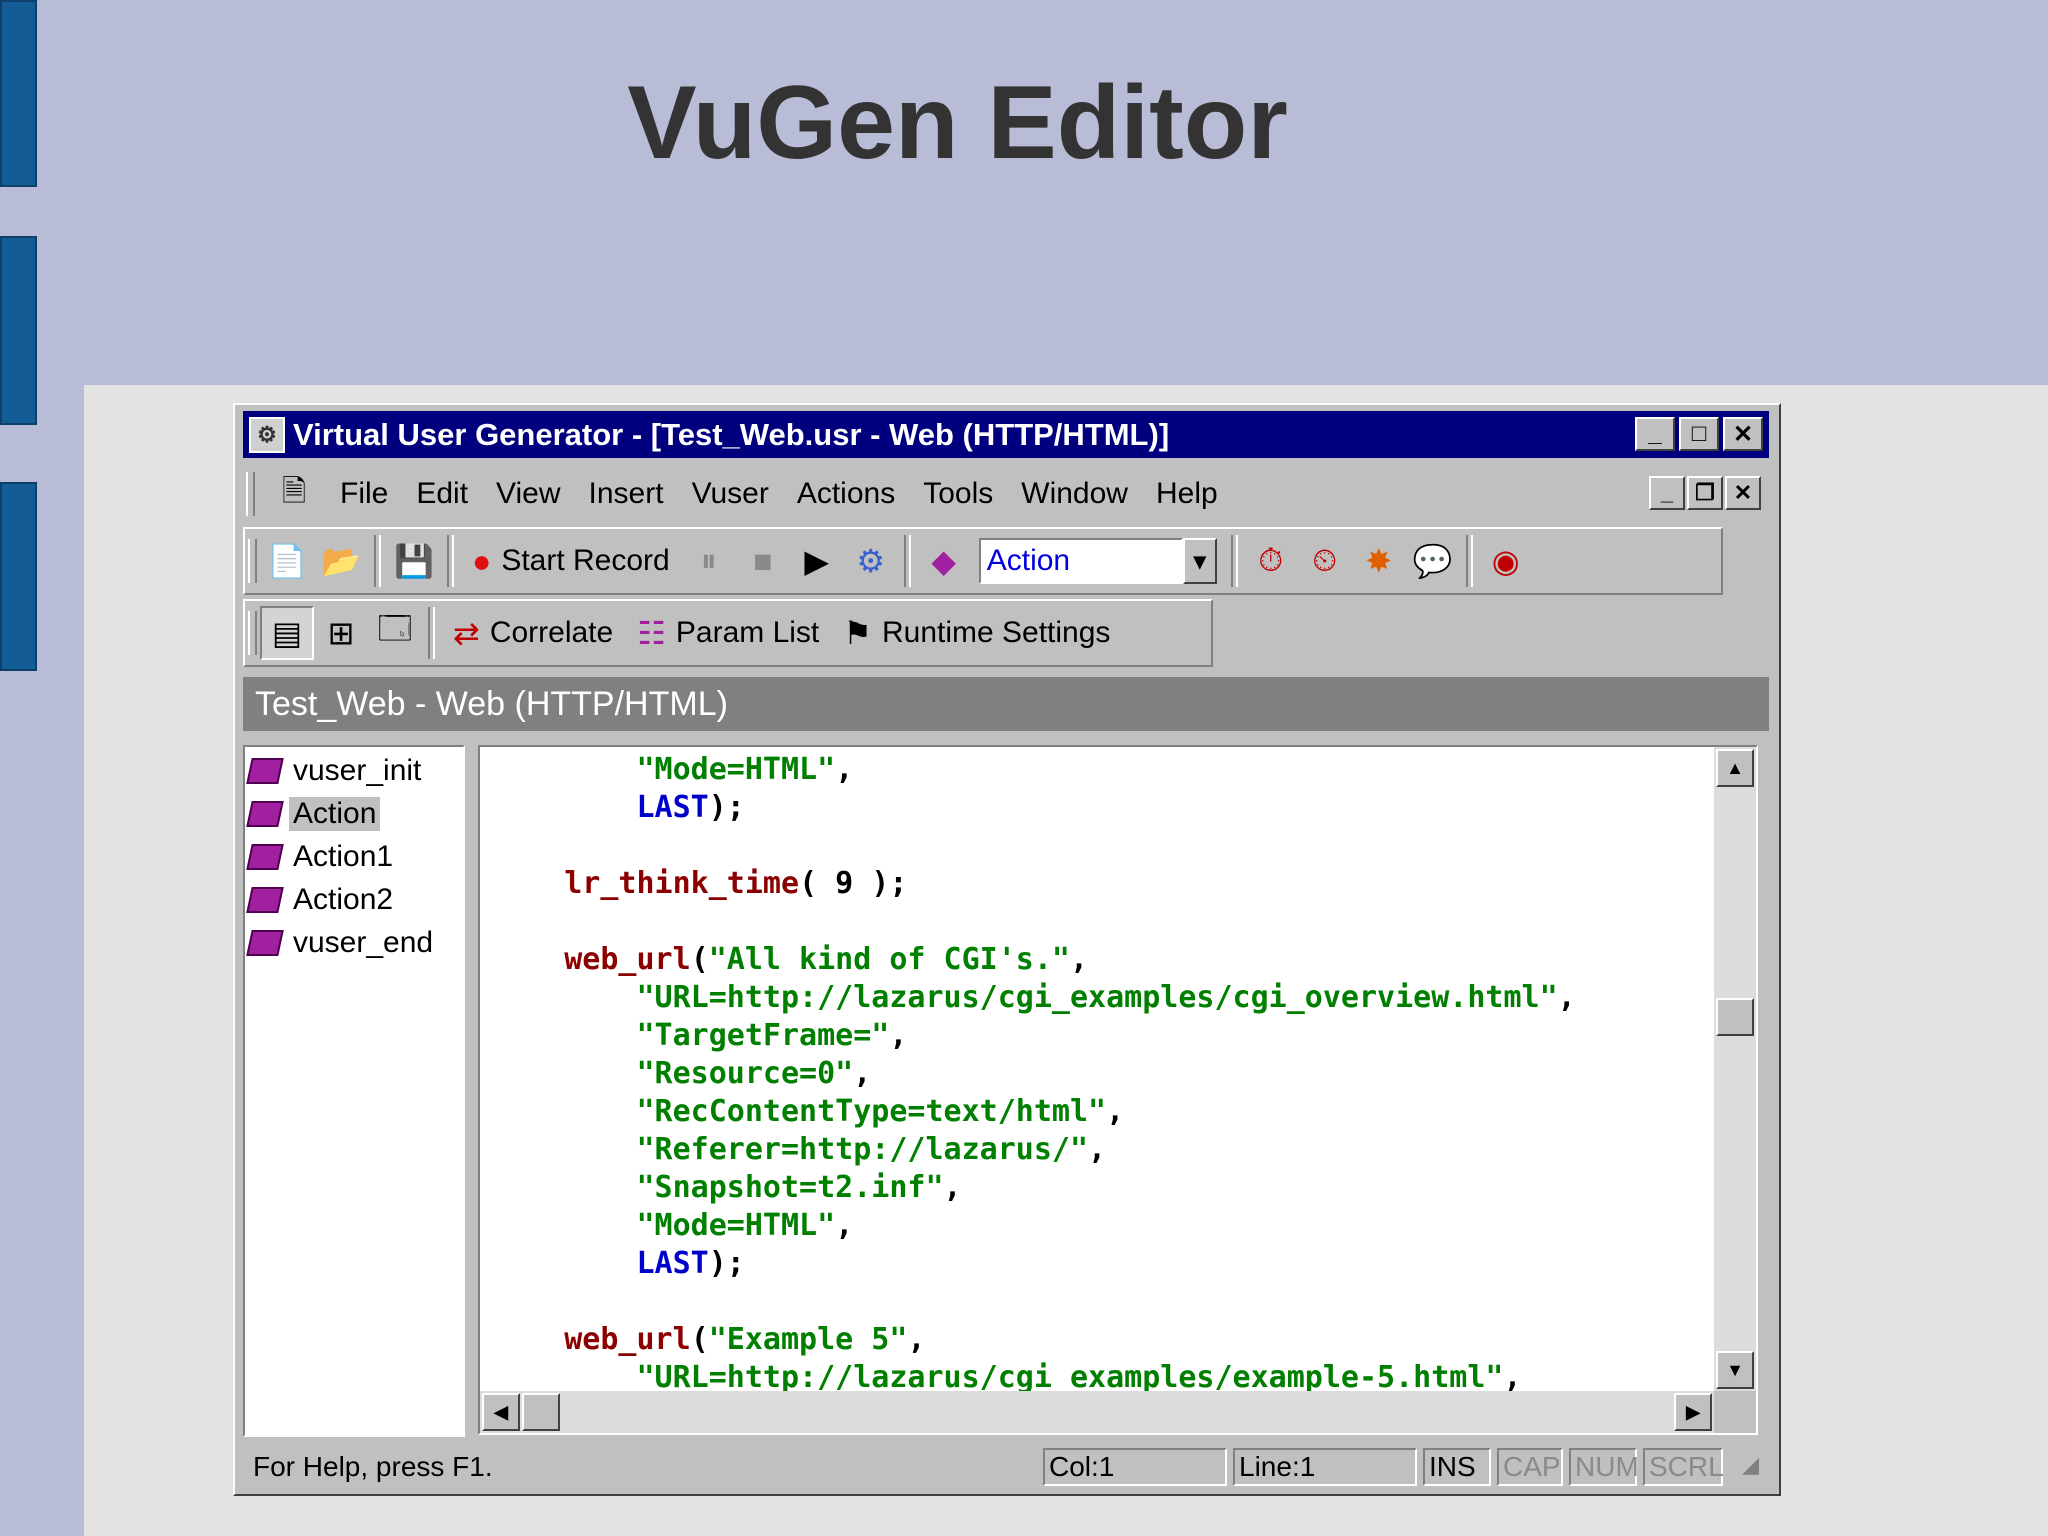 The image size is (2048, 1536). I want to click on mdi-minimize-button: _, so click(1667, 493).